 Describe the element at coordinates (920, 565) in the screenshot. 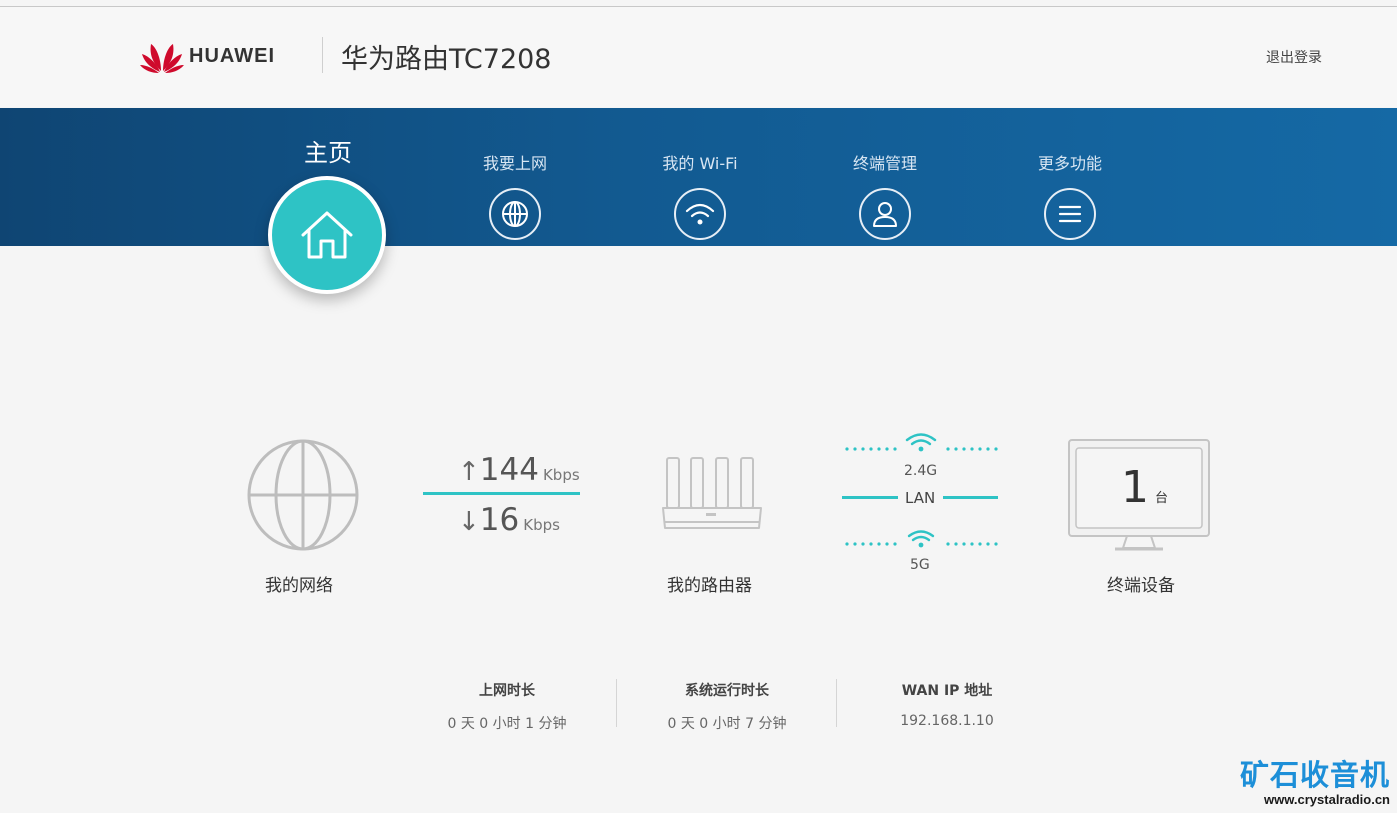

I see `band-5g-label: 5G` at that location.